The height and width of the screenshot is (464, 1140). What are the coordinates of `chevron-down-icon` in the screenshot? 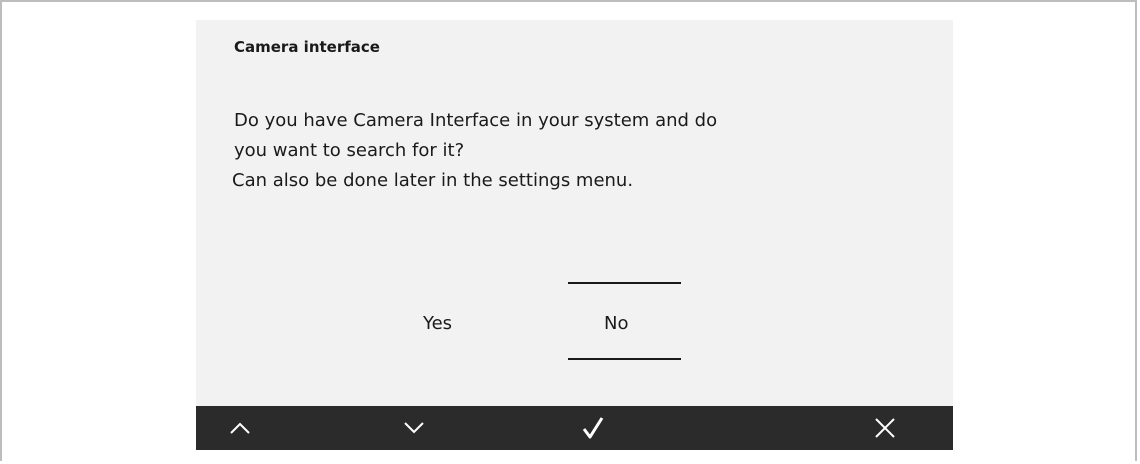 It's located at (414, 428).